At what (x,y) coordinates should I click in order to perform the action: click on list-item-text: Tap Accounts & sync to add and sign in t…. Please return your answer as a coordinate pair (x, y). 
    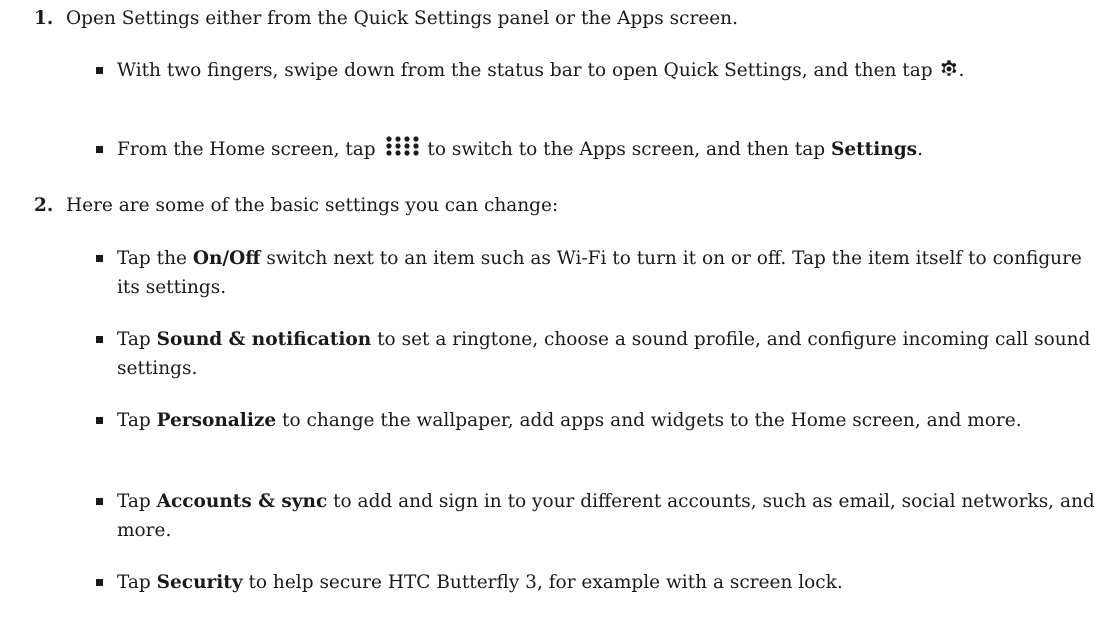
    Looking at the image, I should click on (606, 516).